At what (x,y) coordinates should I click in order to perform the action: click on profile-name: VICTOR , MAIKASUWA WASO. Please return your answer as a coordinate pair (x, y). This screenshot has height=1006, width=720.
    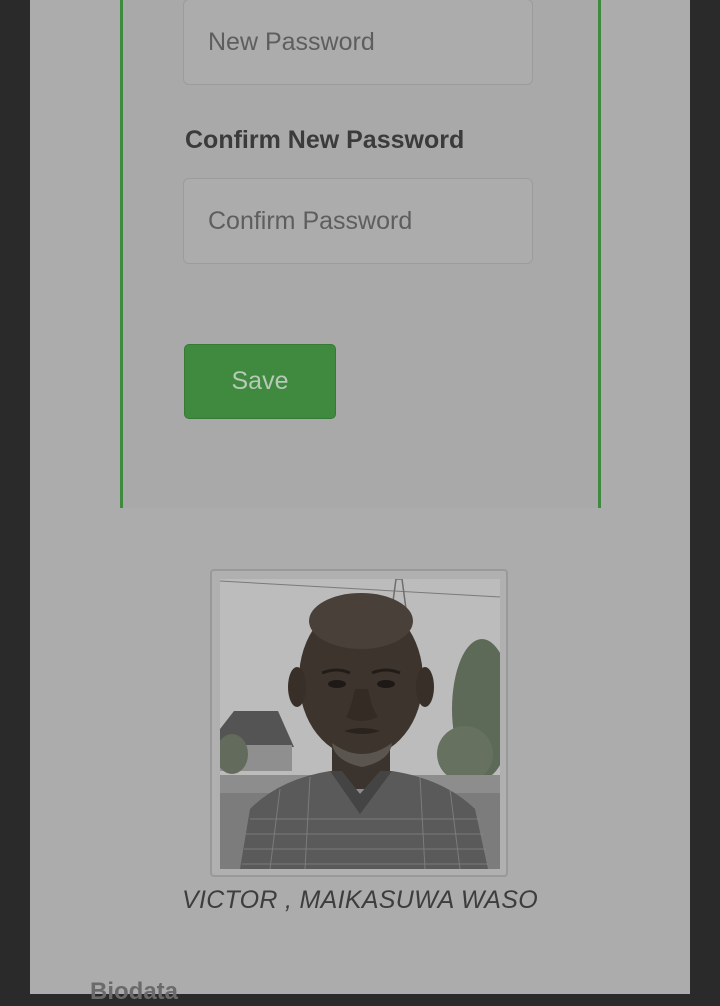
    Looking at the image, I should click on (360, 900).